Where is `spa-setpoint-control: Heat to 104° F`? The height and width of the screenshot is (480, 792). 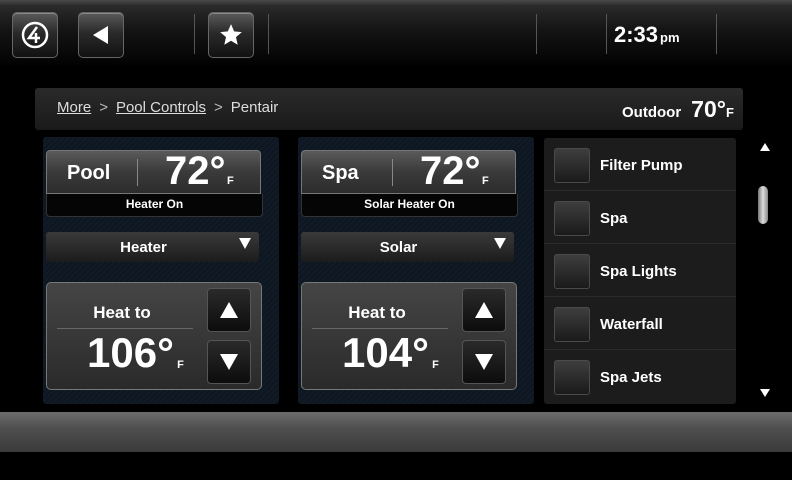 spa-setpoint-control: Heat to 104° F is located at coordinates (409, 336).